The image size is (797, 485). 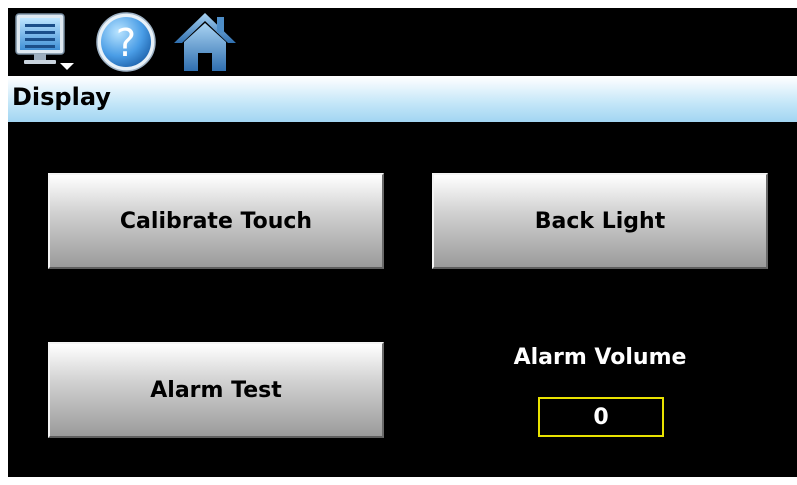 What do you see at coordinates (216, 390) in the screenshot?
I see `alarm-test-button: Alarm Test` at bounding box center [216, 390].